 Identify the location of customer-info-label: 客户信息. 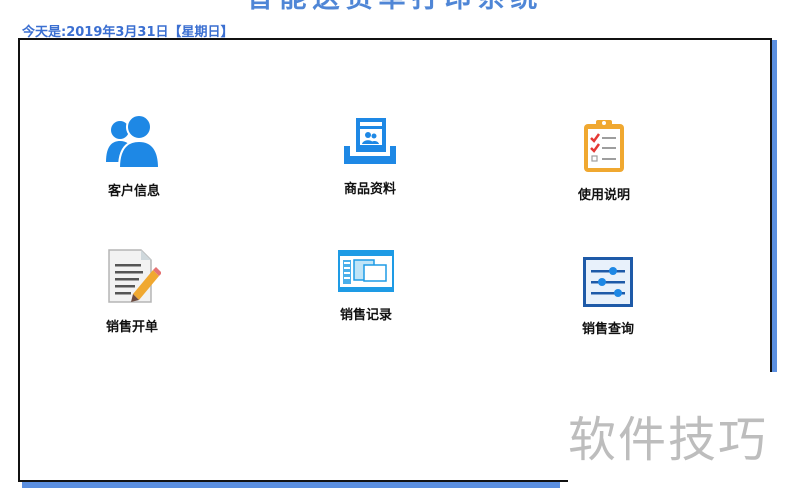
(133, 191).